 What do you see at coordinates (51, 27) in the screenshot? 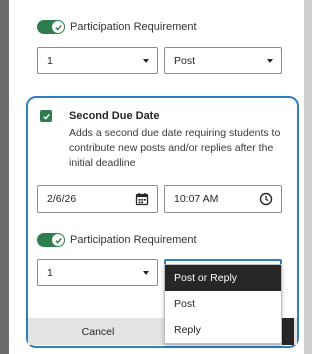
I see `participation-toggle-top` at bounding box center [51, 27].